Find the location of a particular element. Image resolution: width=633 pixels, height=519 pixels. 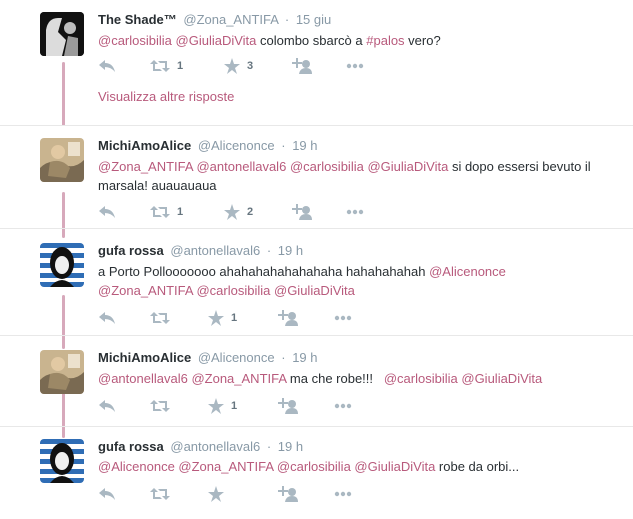

retweet-icon is located at coordinates (160, 494).